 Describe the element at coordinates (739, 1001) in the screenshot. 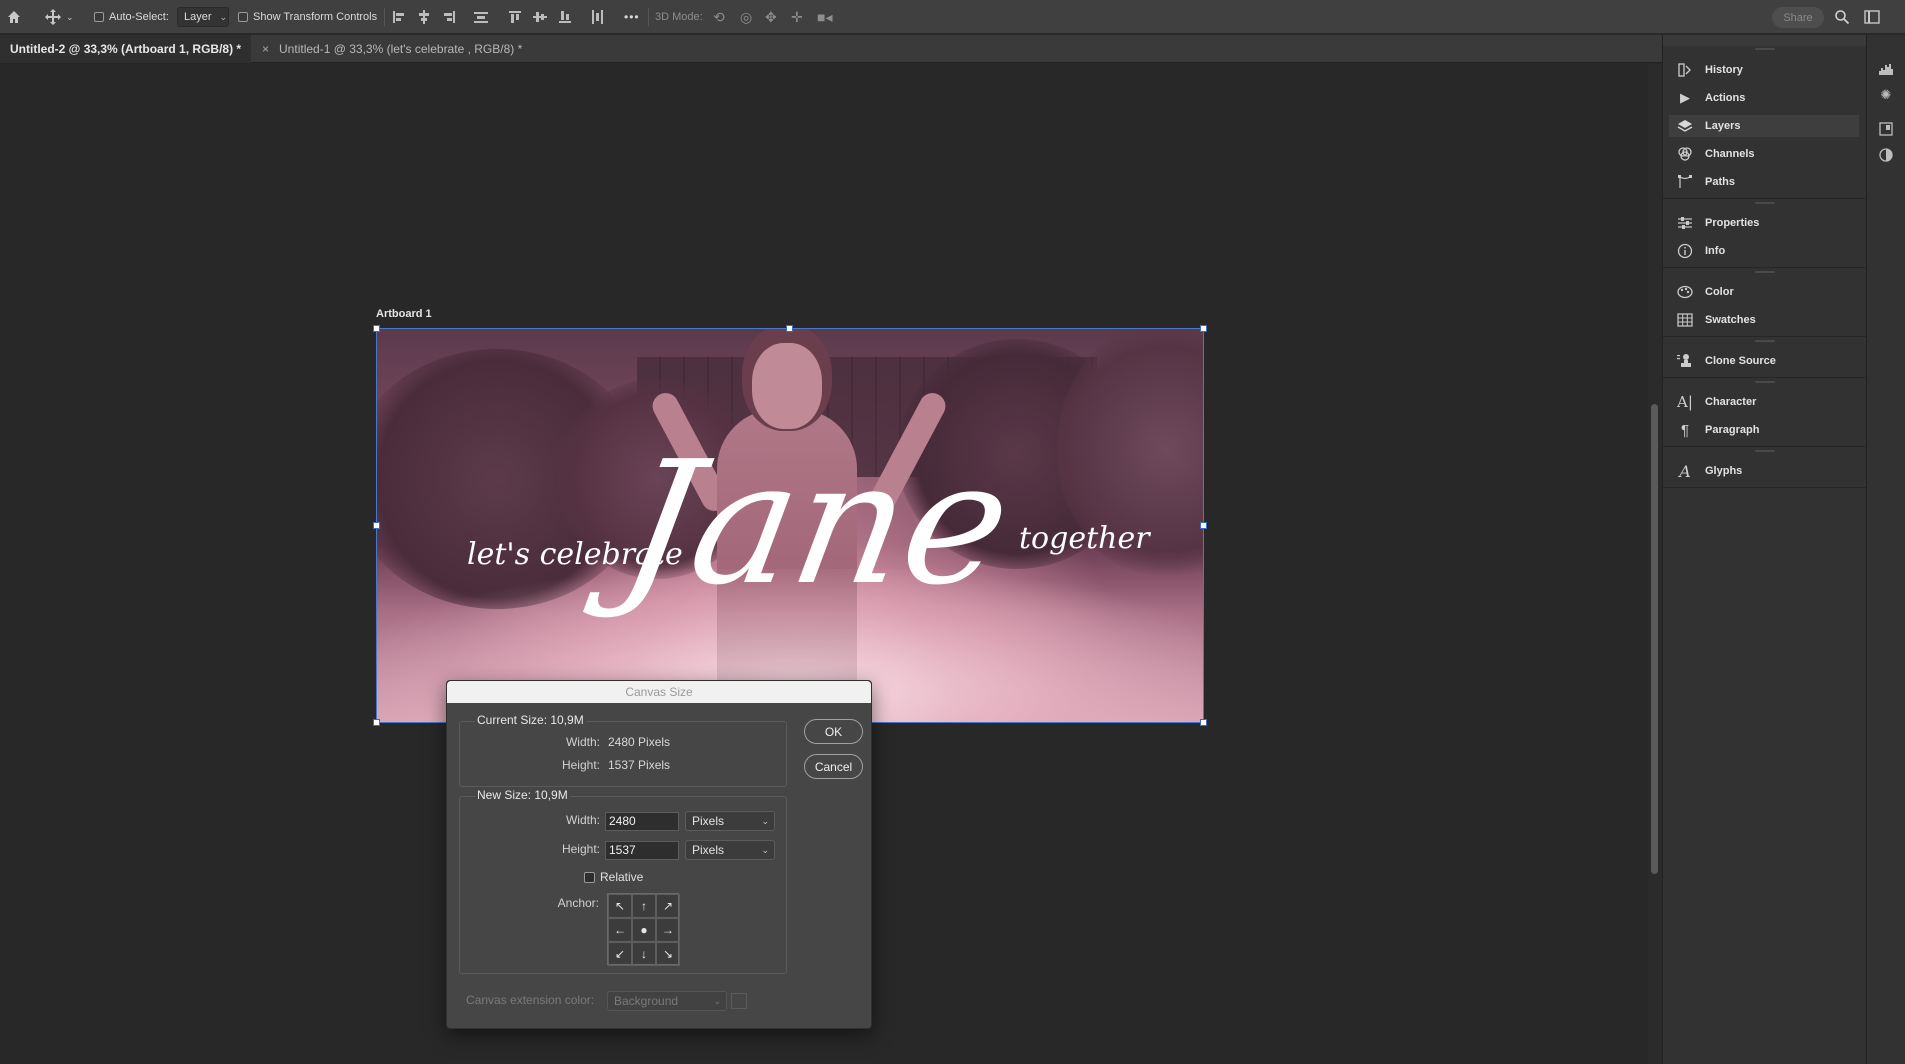

I see `extension-color-swatch` at that location.